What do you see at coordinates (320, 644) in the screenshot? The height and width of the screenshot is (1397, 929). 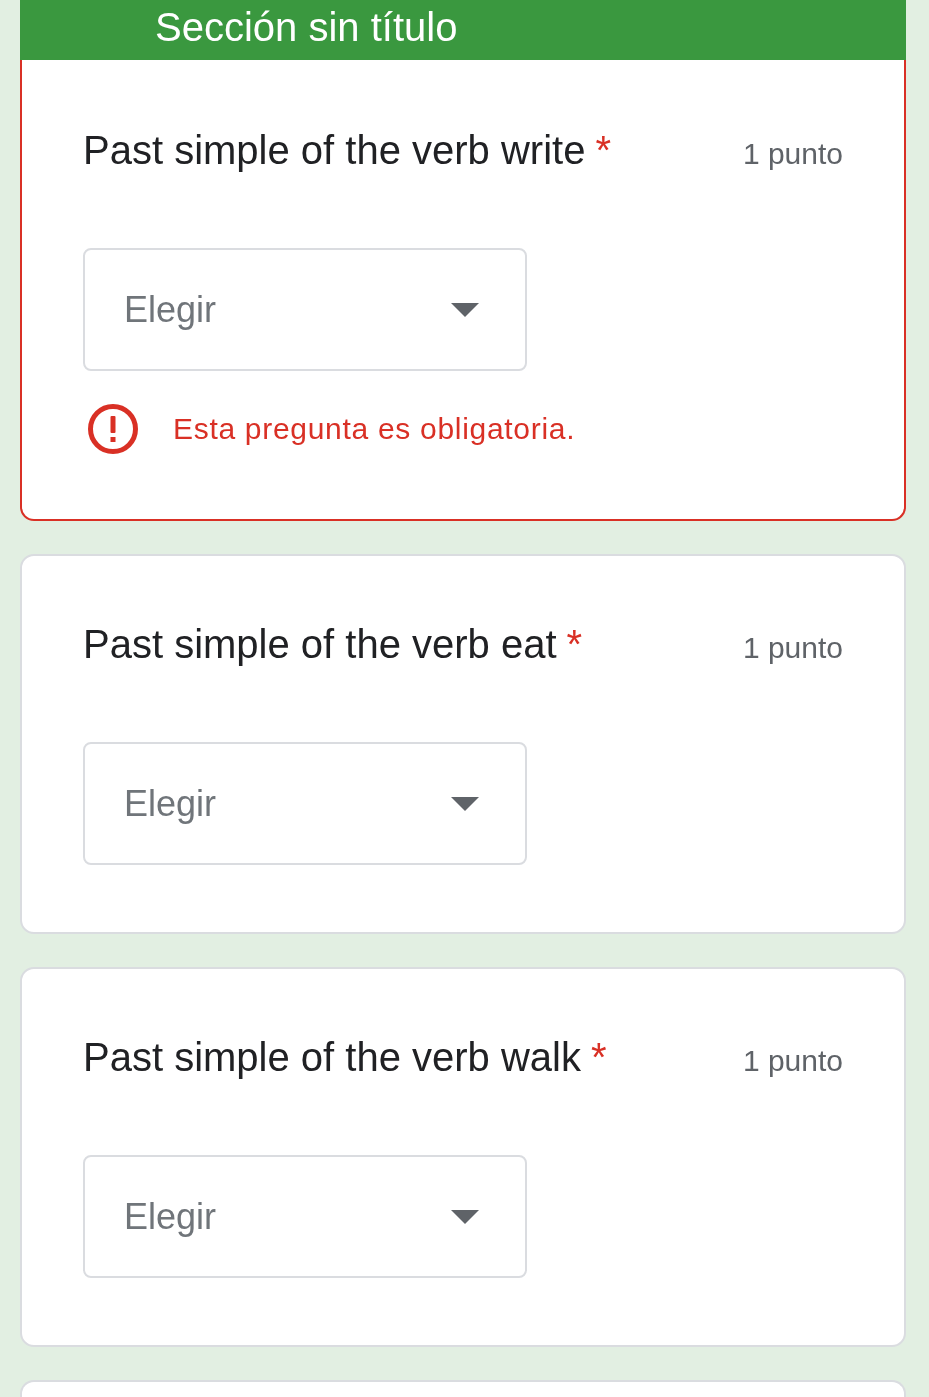 I see `question-title: Past simple of the verb eat` at bounding box center [320, 644].